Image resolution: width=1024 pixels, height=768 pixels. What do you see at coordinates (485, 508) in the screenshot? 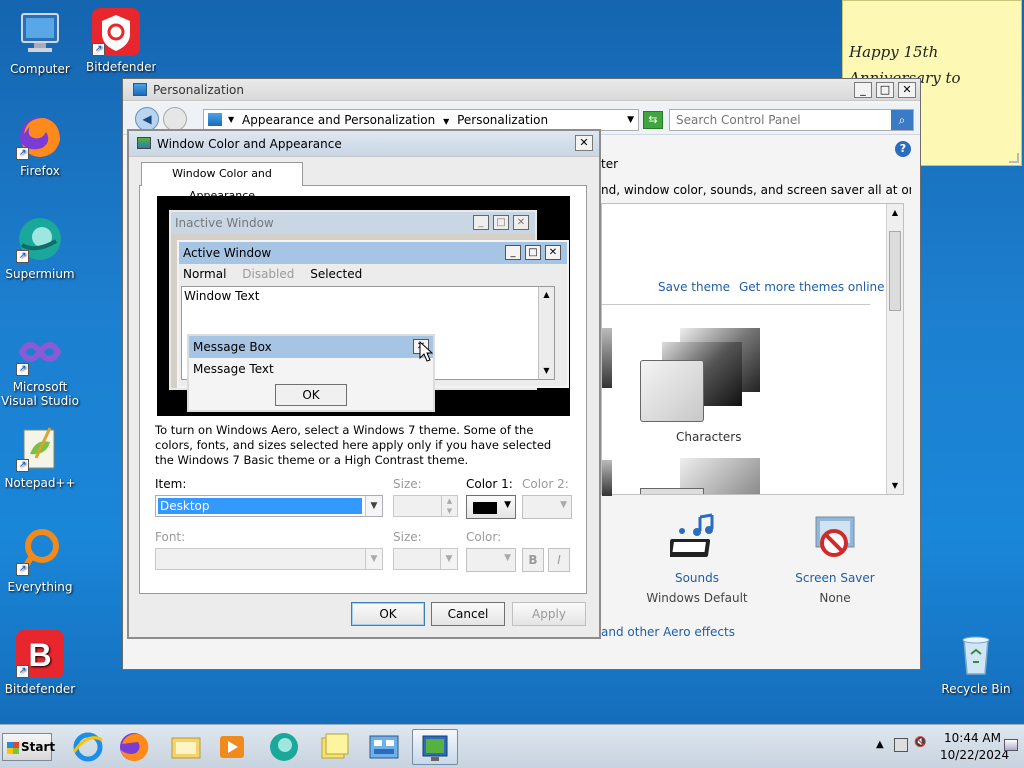
I see `color1-swatch` at bounding box center [485, 508].